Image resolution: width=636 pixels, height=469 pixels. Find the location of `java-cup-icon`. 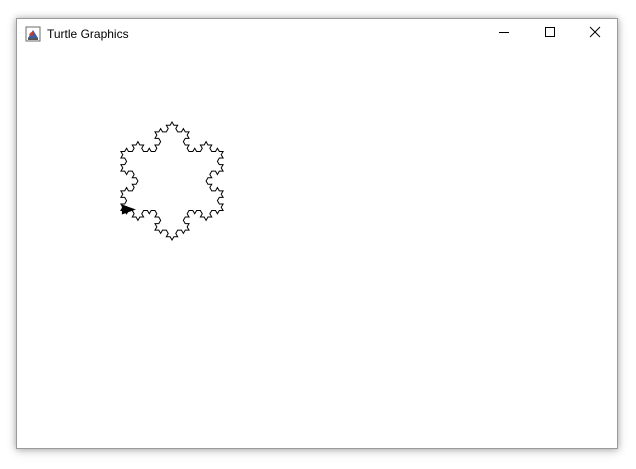

java-cup-icon is located at coordinates (33, 34).